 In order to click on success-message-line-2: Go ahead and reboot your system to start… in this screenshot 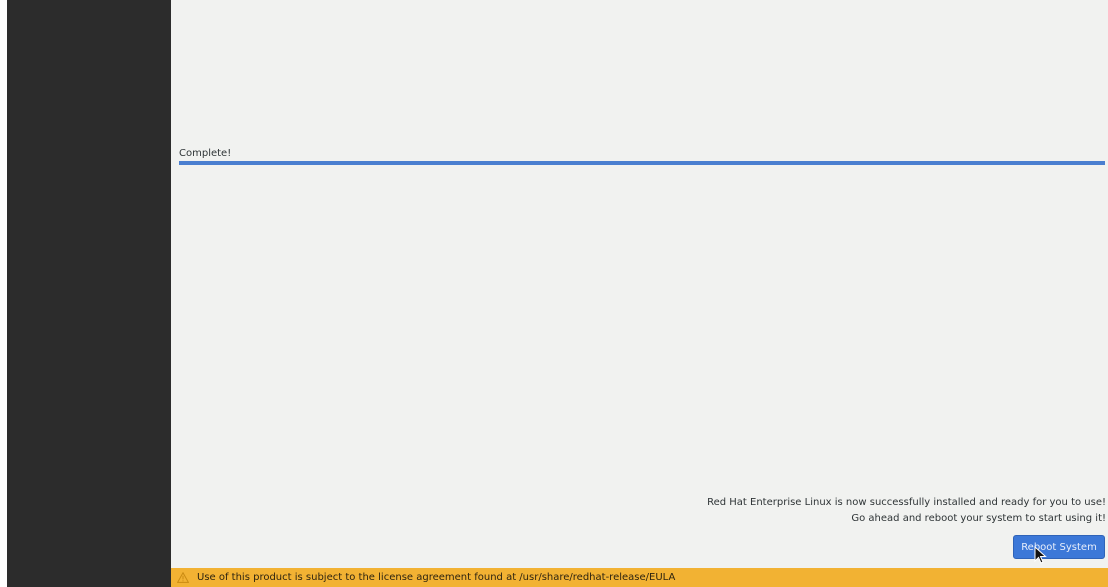, I will do `click(978, 518)`.